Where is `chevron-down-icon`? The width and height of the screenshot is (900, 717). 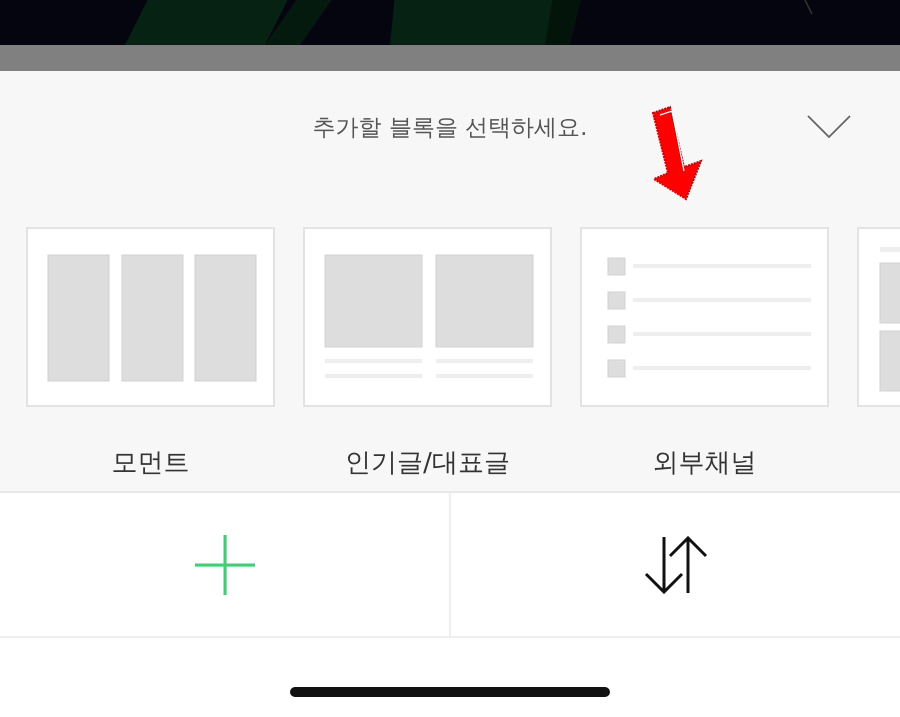 chevron-down-icon is located at coordinates (829, 127).